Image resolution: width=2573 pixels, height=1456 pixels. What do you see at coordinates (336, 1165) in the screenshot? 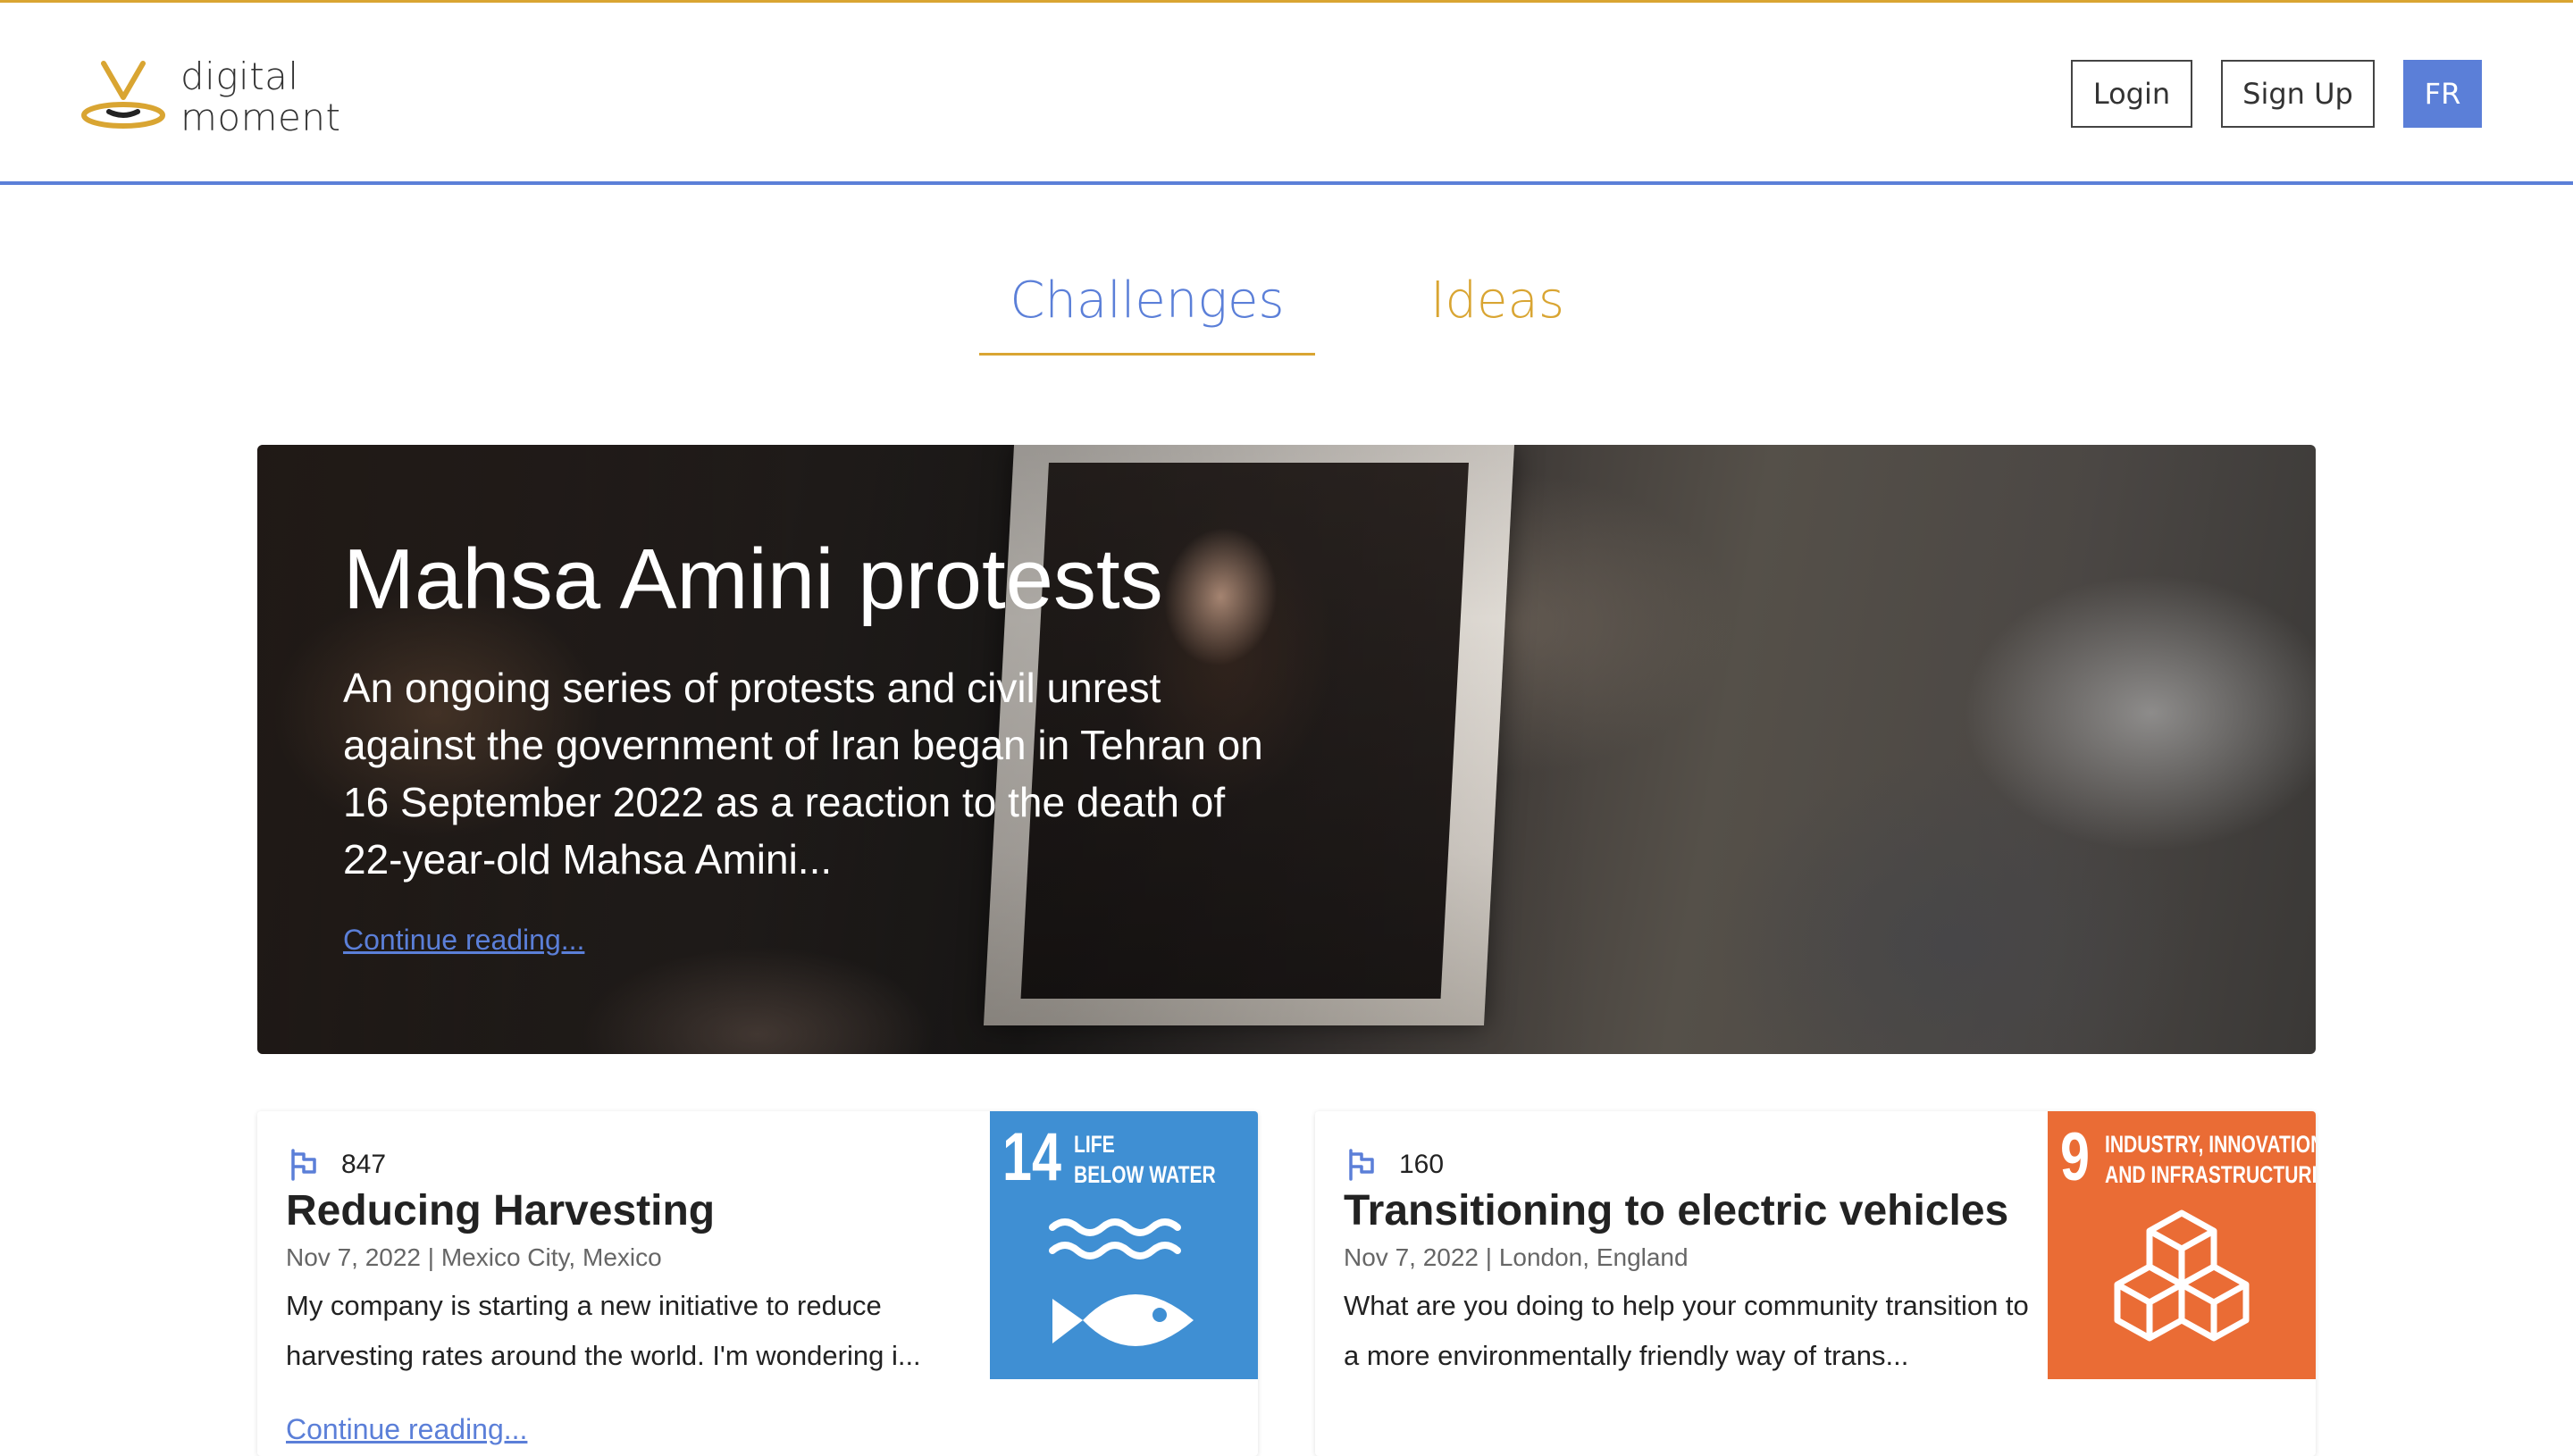
I see `card-meta: 847` at bounding box center [336, 1165].